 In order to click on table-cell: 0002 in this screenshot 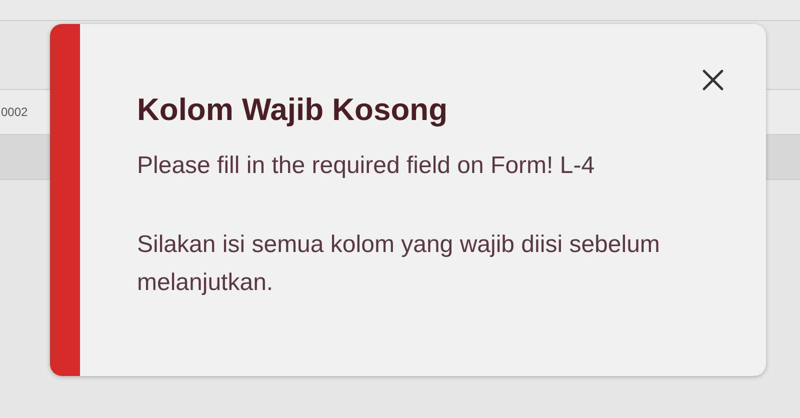, I will do `click(14, 112)`.